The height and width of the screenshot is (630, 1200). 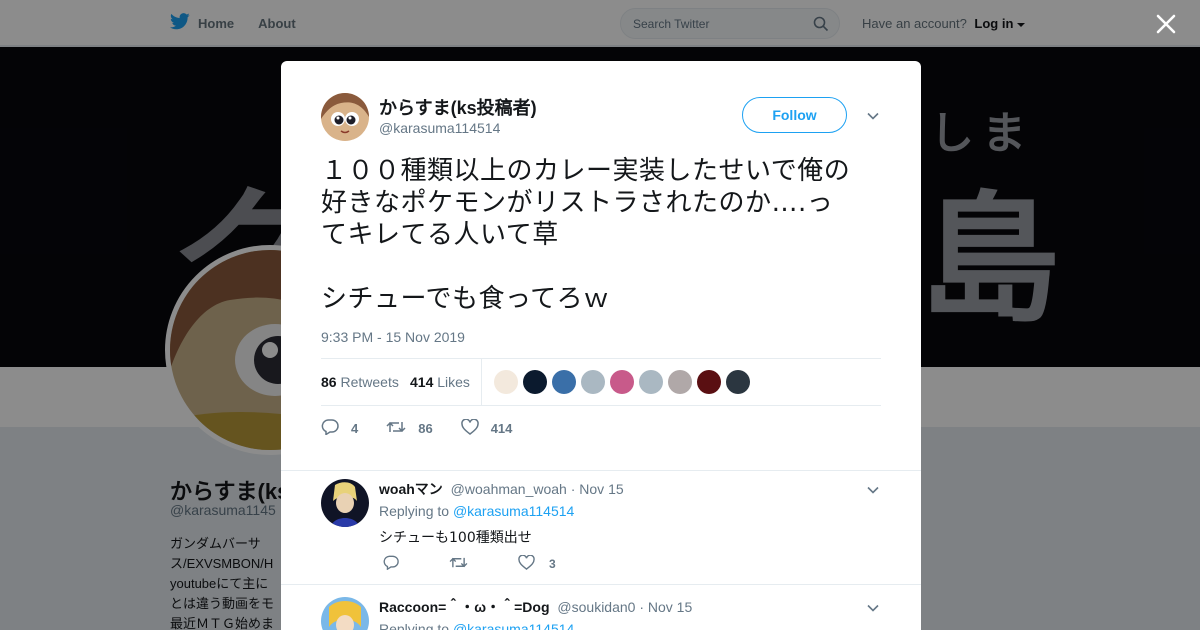 I want to click on reply-header: woahマン @woahman_woah · Nov 15, so click(x=501, y=489).